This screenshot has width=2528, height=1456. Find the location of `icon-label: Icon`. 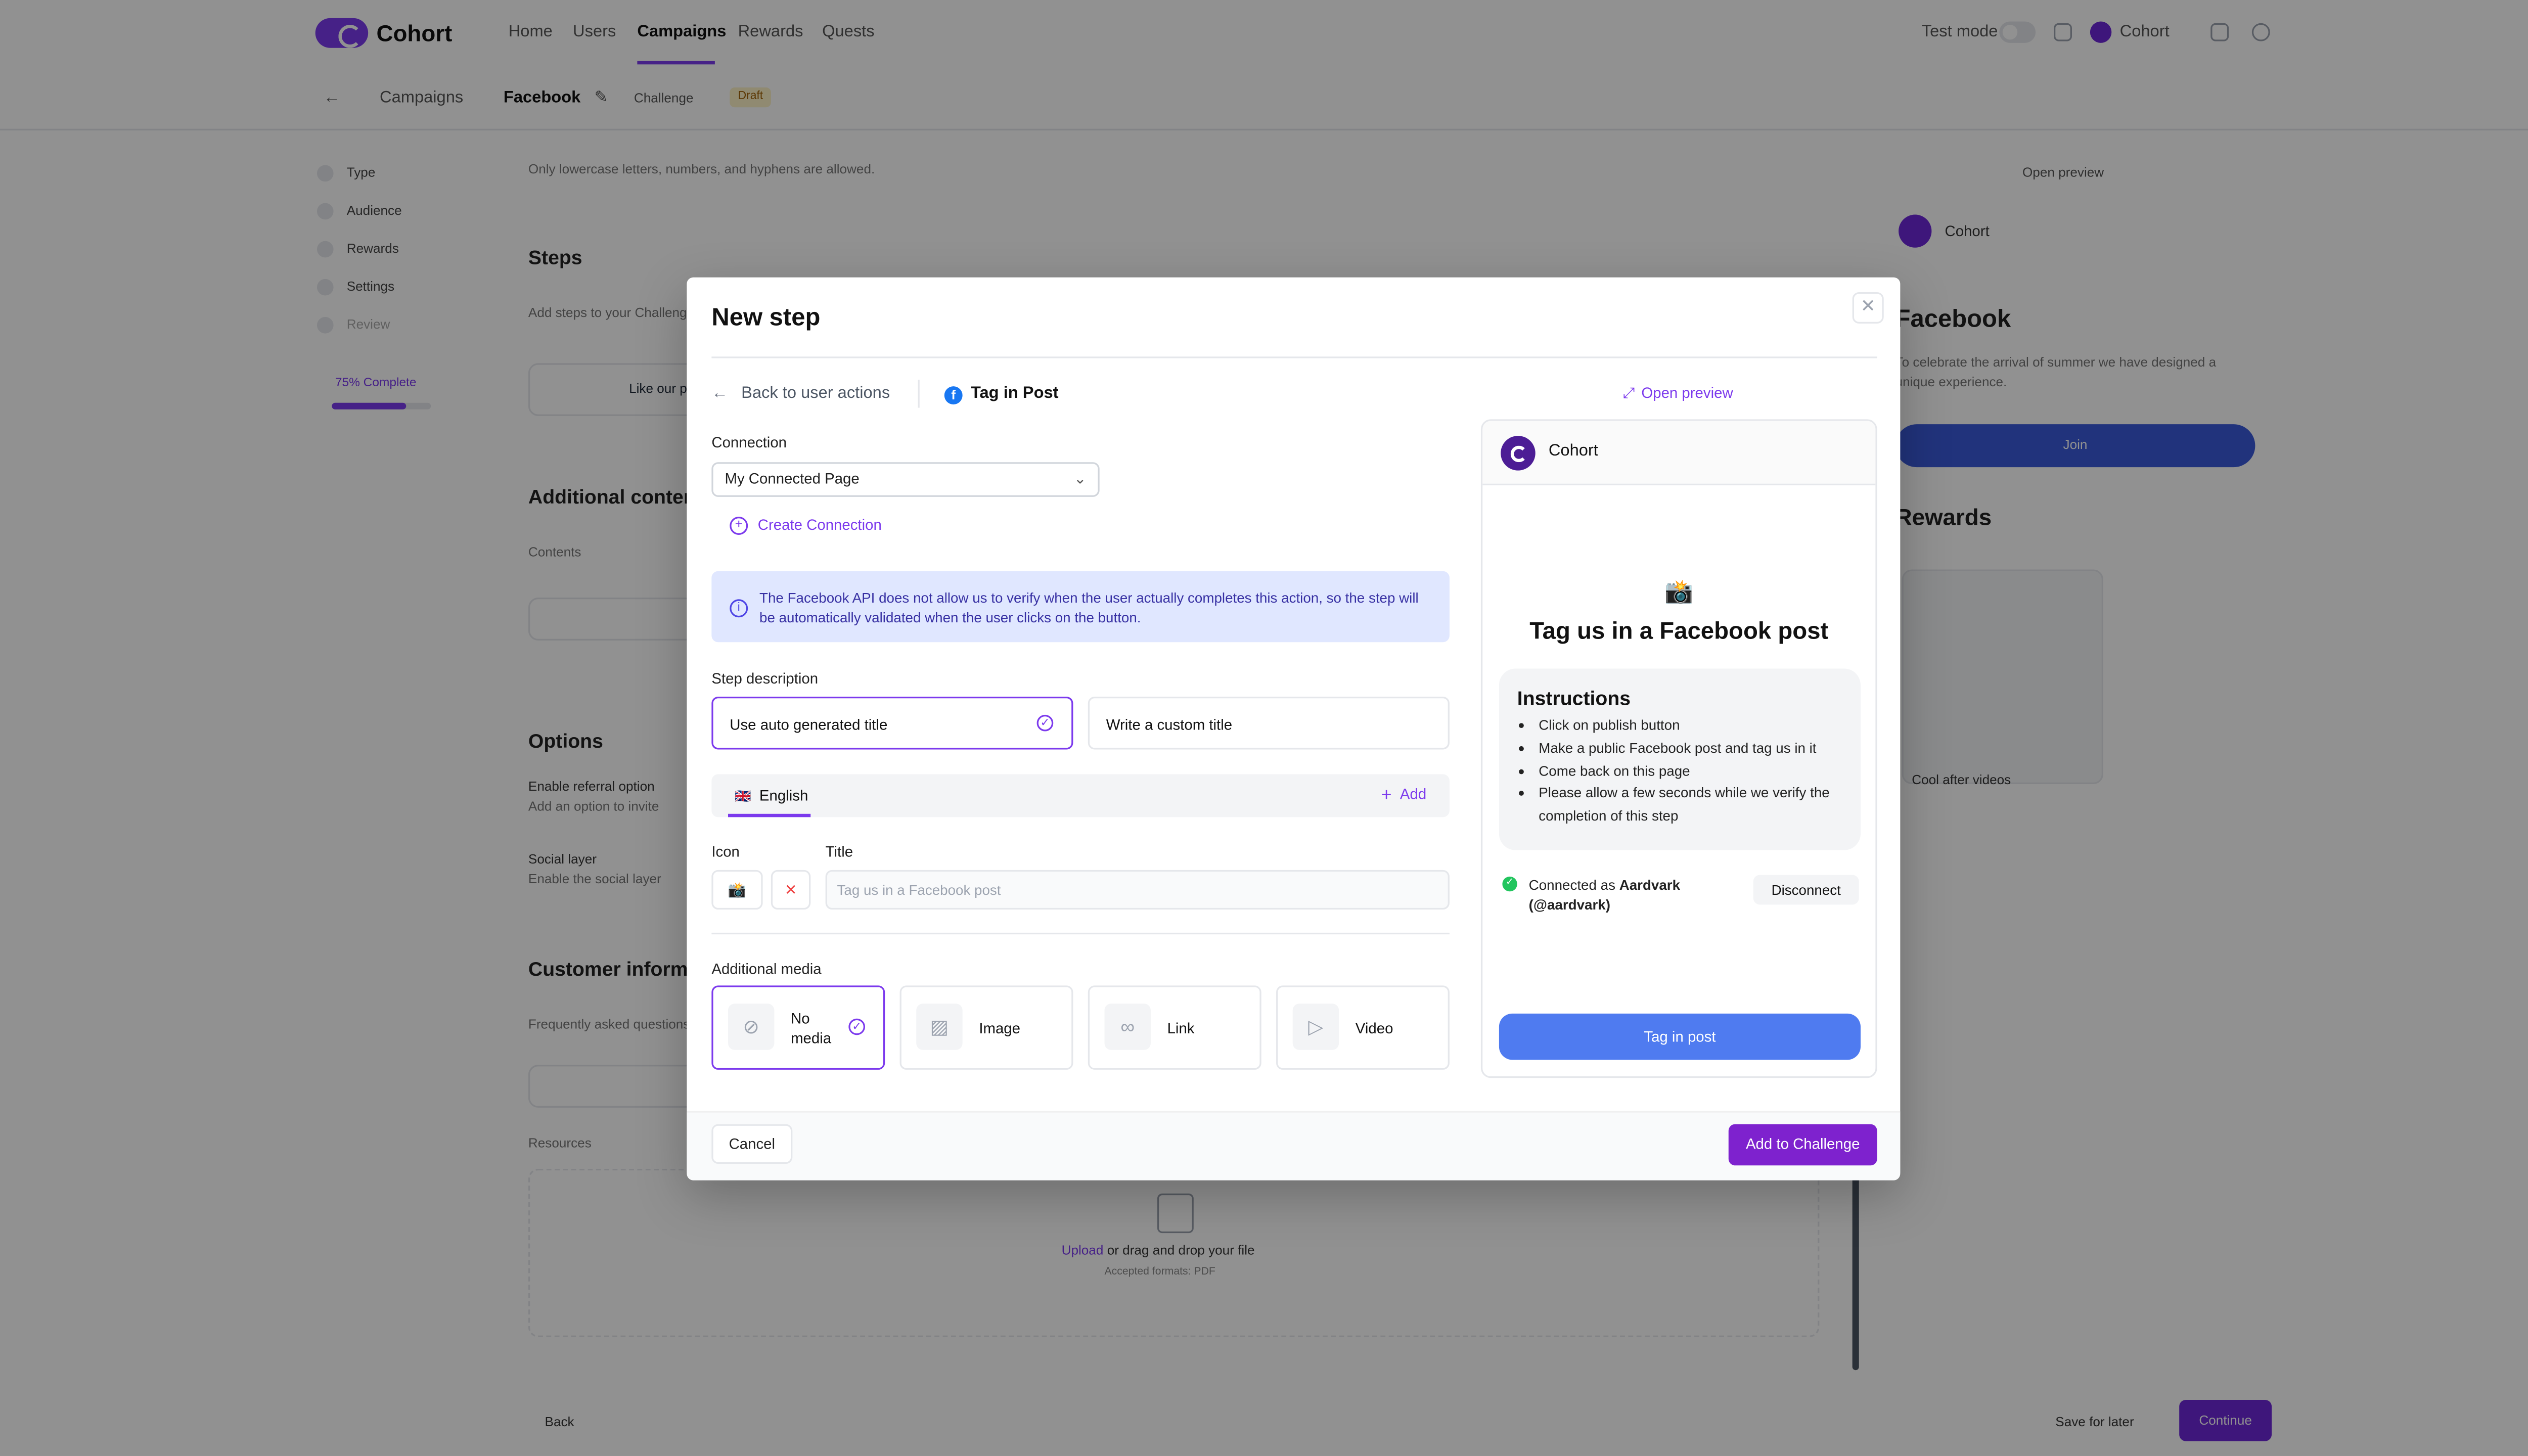

icon-label: Icon is located at coordinates (726, 851).